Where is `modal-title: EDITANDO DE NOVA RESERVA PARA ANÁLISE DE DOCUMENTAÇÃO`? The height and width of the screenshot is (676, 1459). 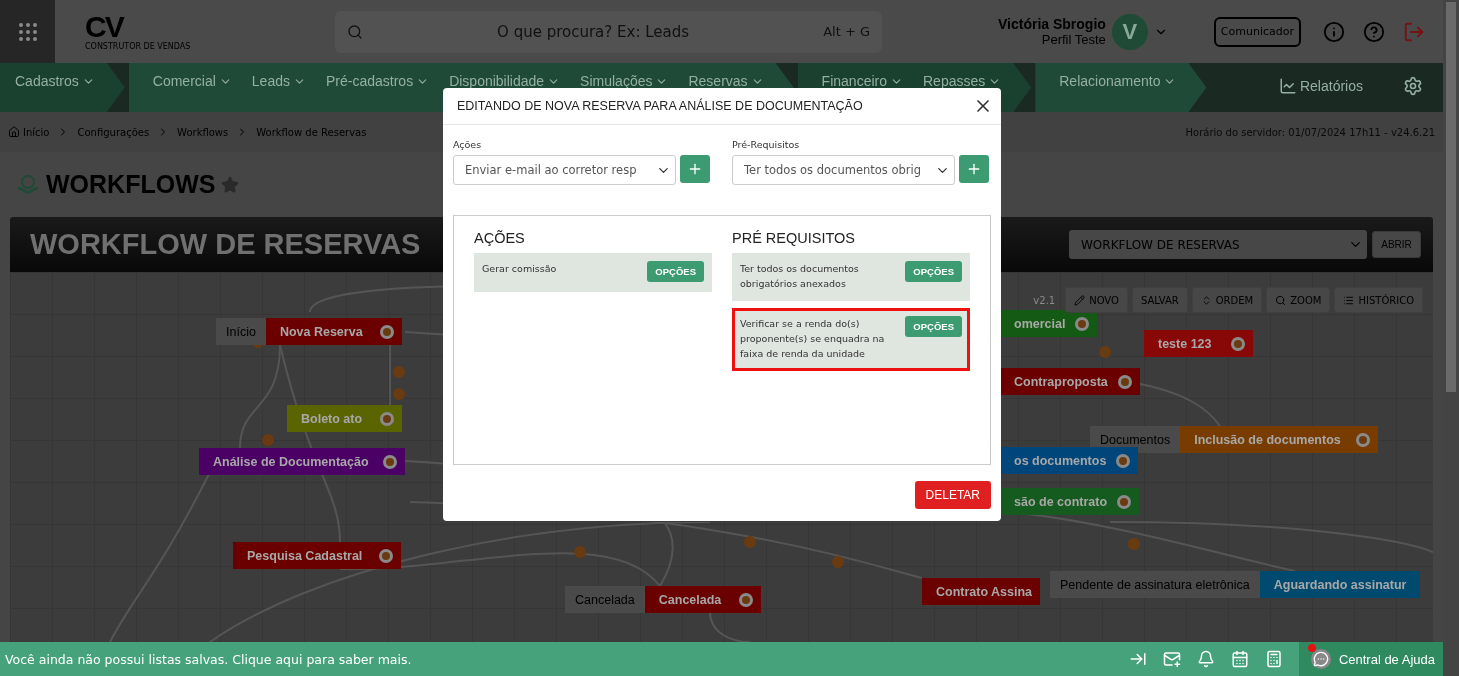
modal-title: EDITANDO DE NOVA RESERVA PARA ANÁLISE DE DOCUMENTAÇÃO is located at coordinates (660, 106).